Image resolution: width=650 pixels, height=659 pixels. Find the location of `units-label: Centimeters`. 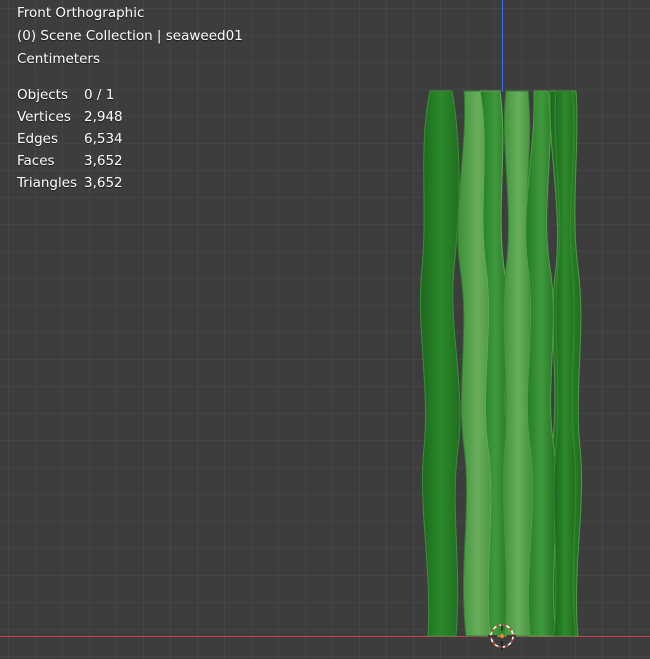

units-label: Centimeters is located at coordinates (58, 59).